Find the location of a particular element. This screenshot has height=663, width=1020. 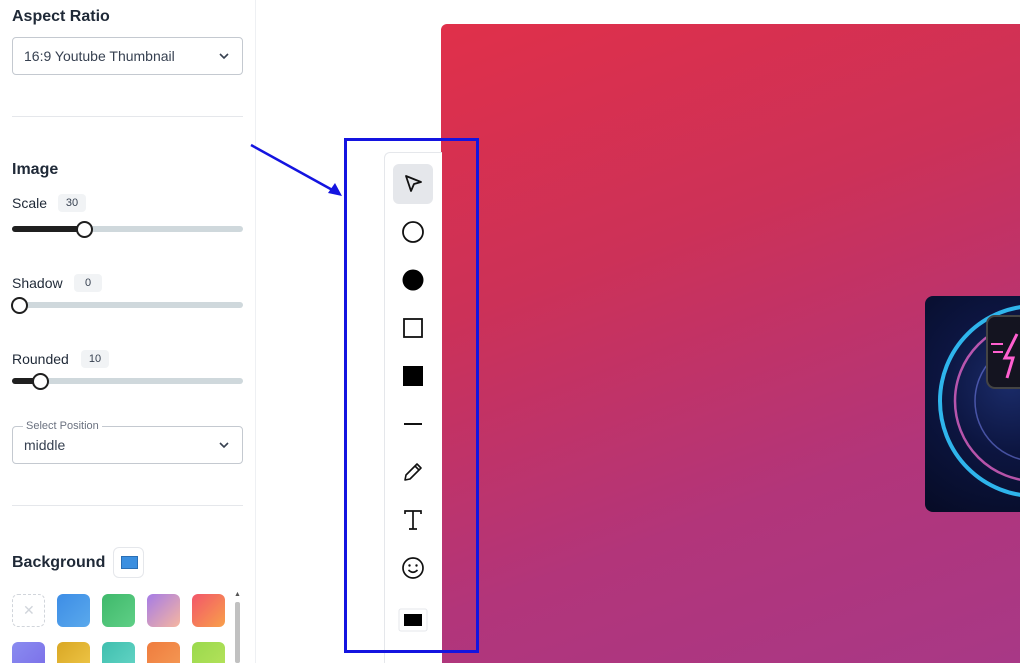

background-swatch-none: ✕ is located at coordinates (28, 610).